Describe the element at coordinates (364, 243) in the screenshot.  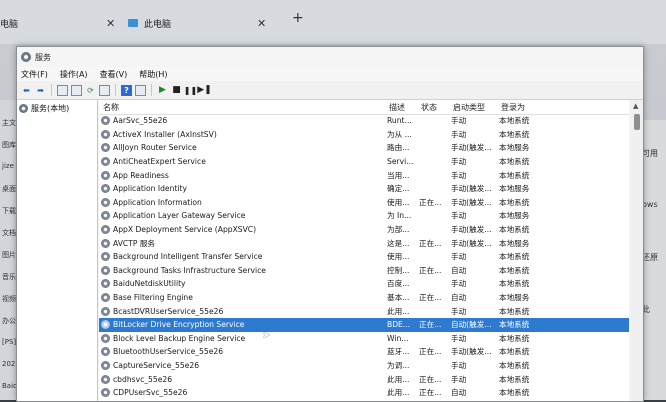
I see `table-row: AVCTP 服务 这是... 正在... 手动(触发... 本地服务` at that location.